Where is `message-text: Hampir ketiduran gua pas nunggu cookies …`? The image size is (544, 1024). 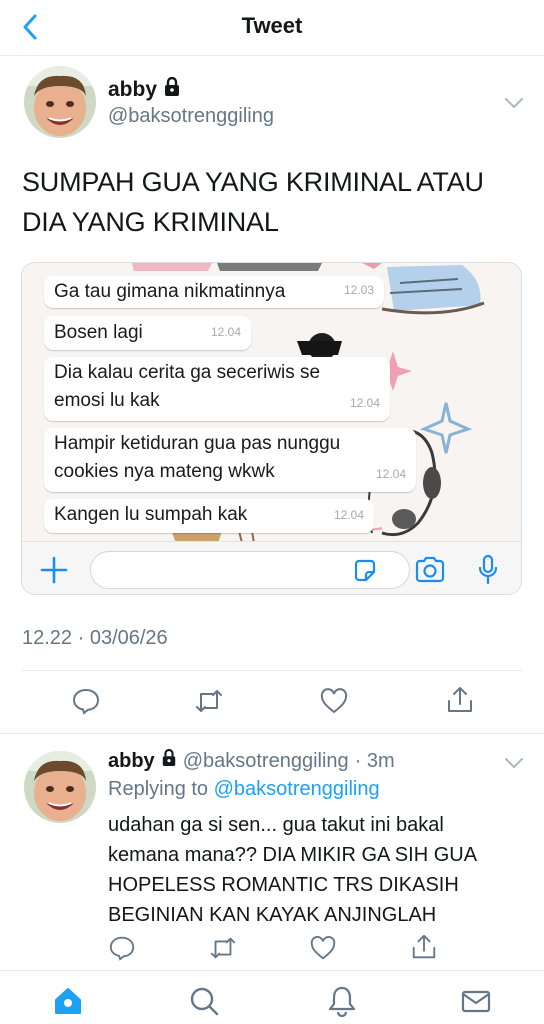 message-text: Hampir ketiduran gua pas nunggu cookies … is located at coordinates (197, 457).